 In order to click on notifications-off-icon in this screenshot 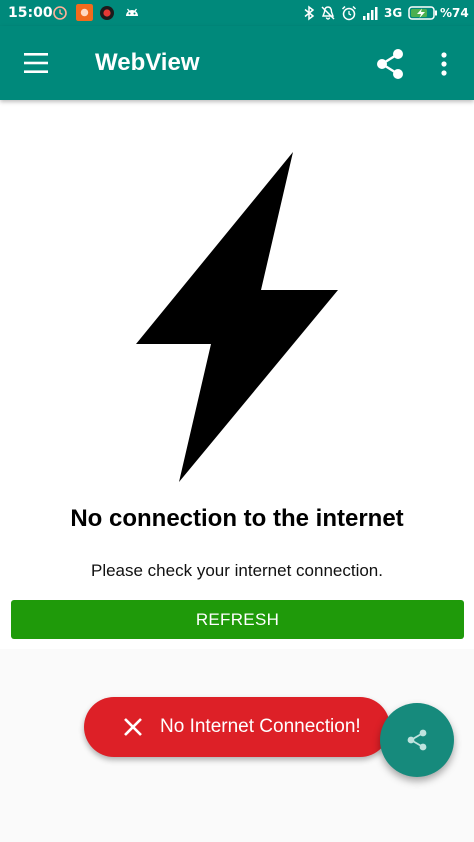, I will do `click(328, 13)`.